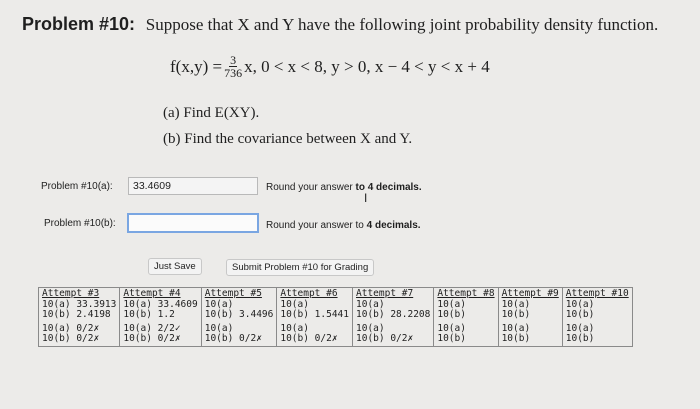 This screenshot has height=409, width=700. I want to click on attempt-line: 10(b) 1.2, so click(149, 314).